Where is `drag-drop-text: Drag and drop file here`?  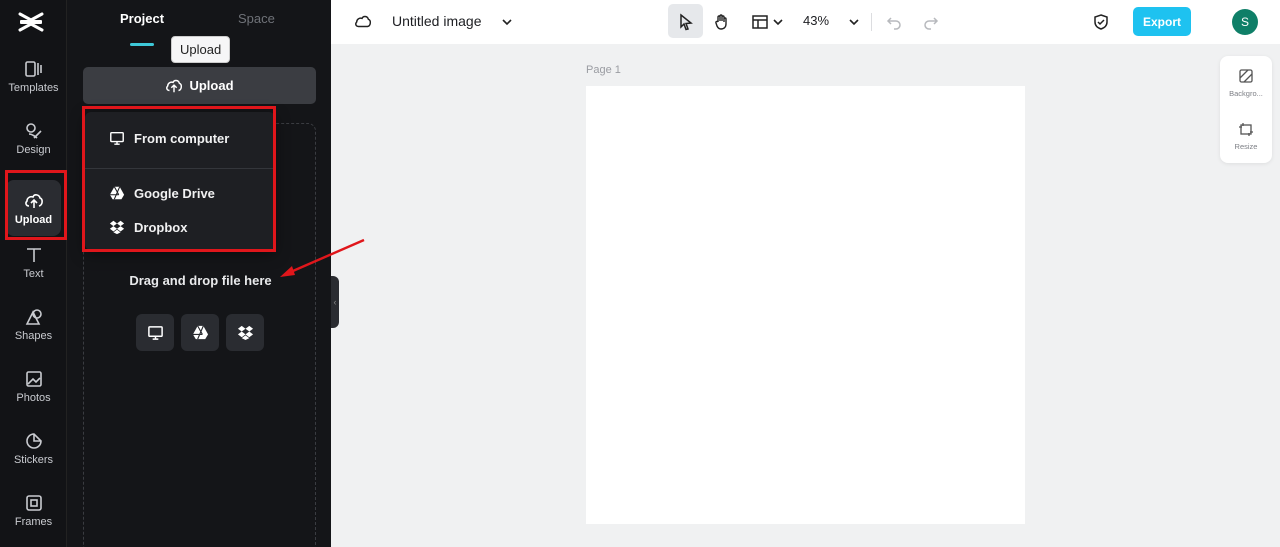
drag-drop-text: Drag and drop file here is located at coordinates (200, 280).